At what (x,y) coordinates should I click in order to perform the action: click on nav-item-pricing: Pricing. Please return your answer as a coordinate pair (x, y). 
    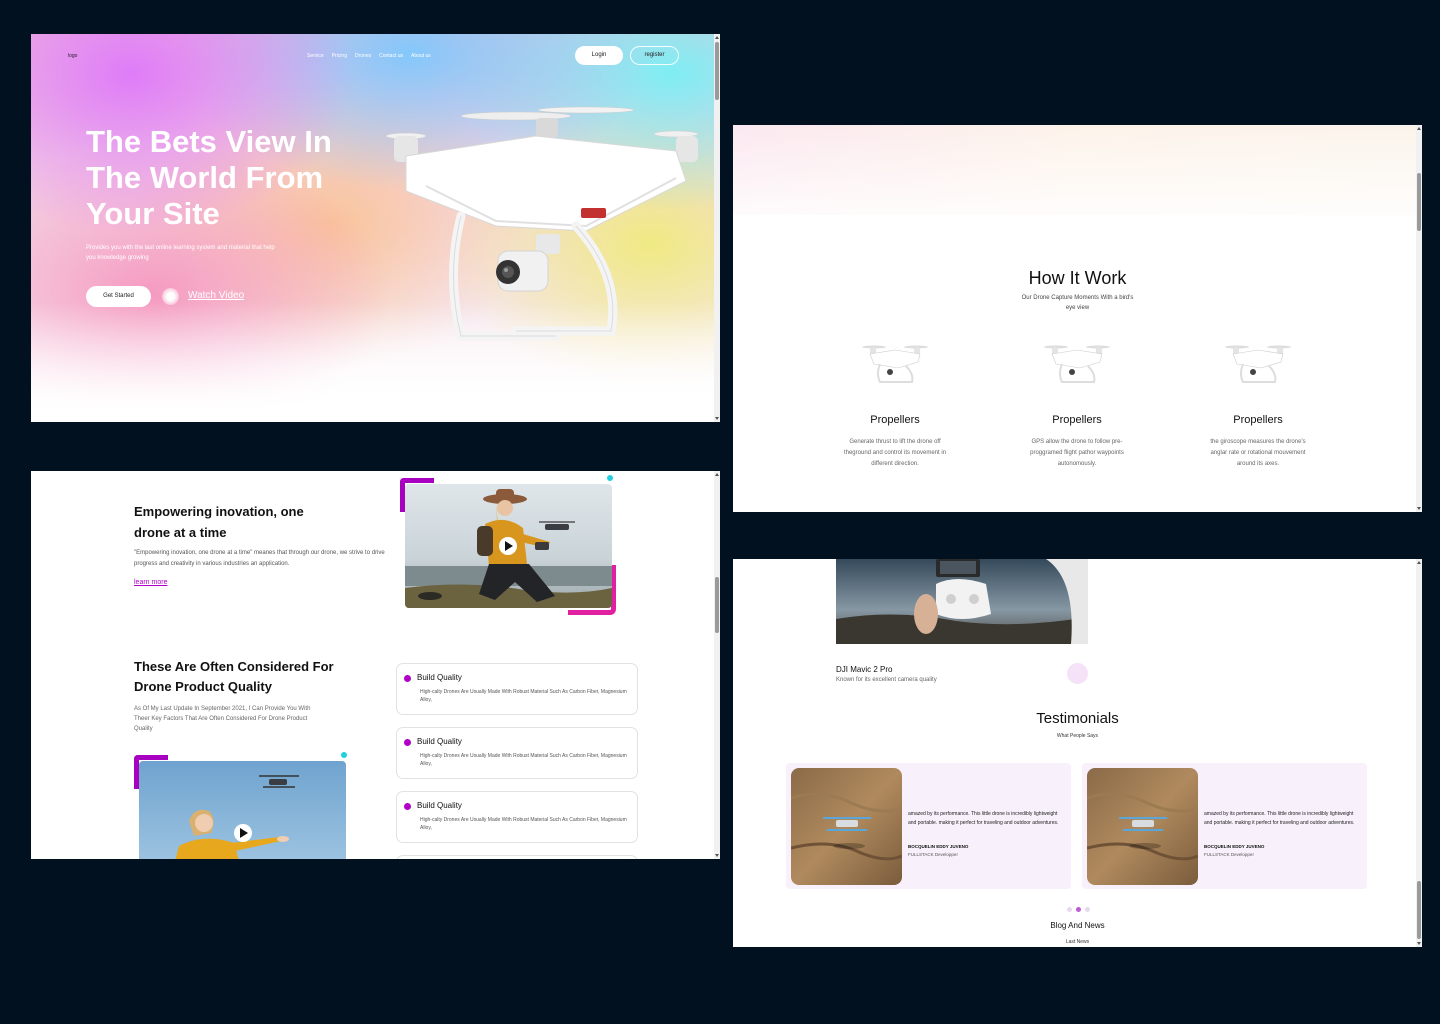
    Looking at the image, I should click on (339, 56).